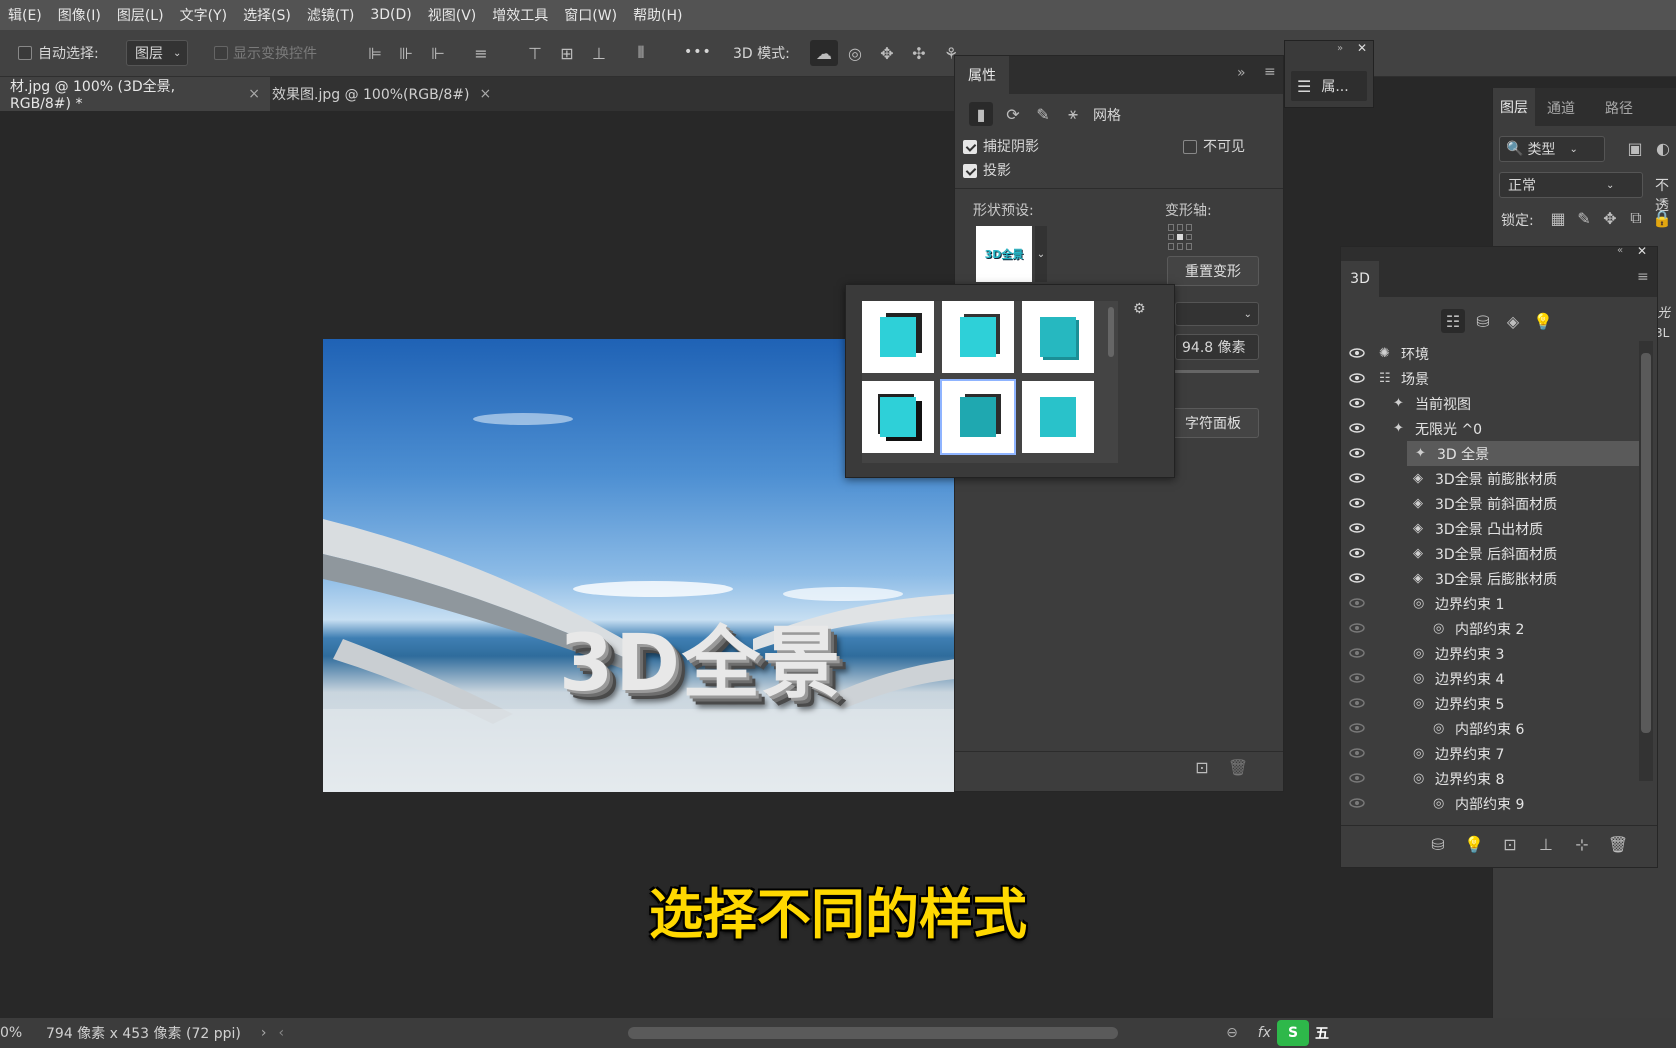 The image size is (1676, 1048). What do you see at coordinates (1202, 767) in the screenshot?
I see `render-icon: ⊡` at bounding box center [1202, 767].